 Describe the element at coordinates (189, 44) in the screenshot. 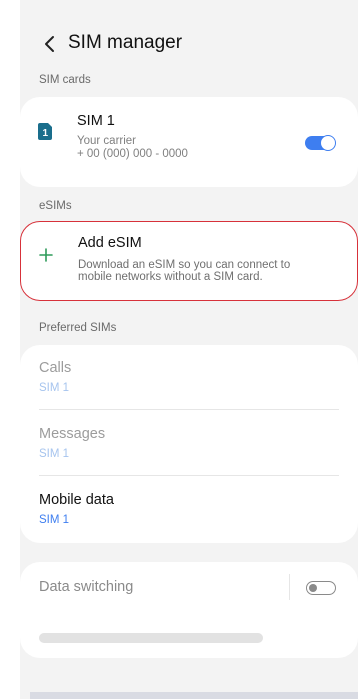

I see `app-header: SIM manager` at that location.